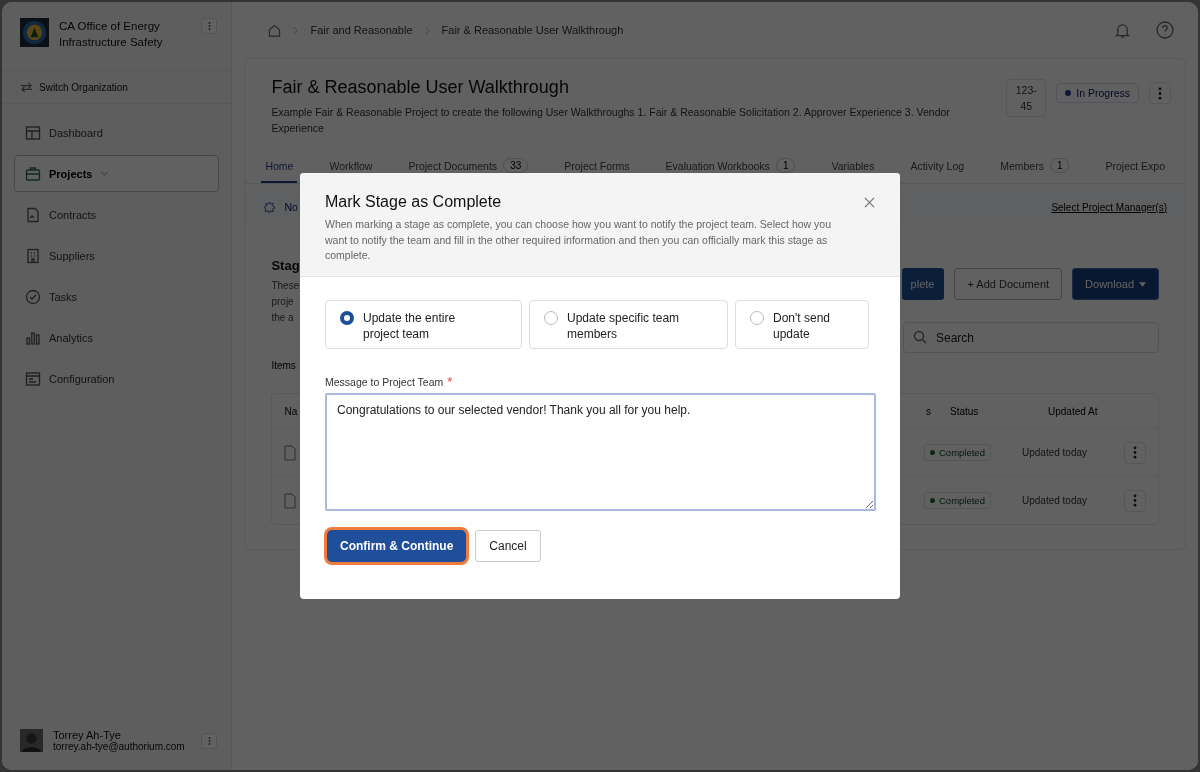 The height and width of the screenshot is (772, 1200). I want to click on column-header: Na, so click(291, 411).